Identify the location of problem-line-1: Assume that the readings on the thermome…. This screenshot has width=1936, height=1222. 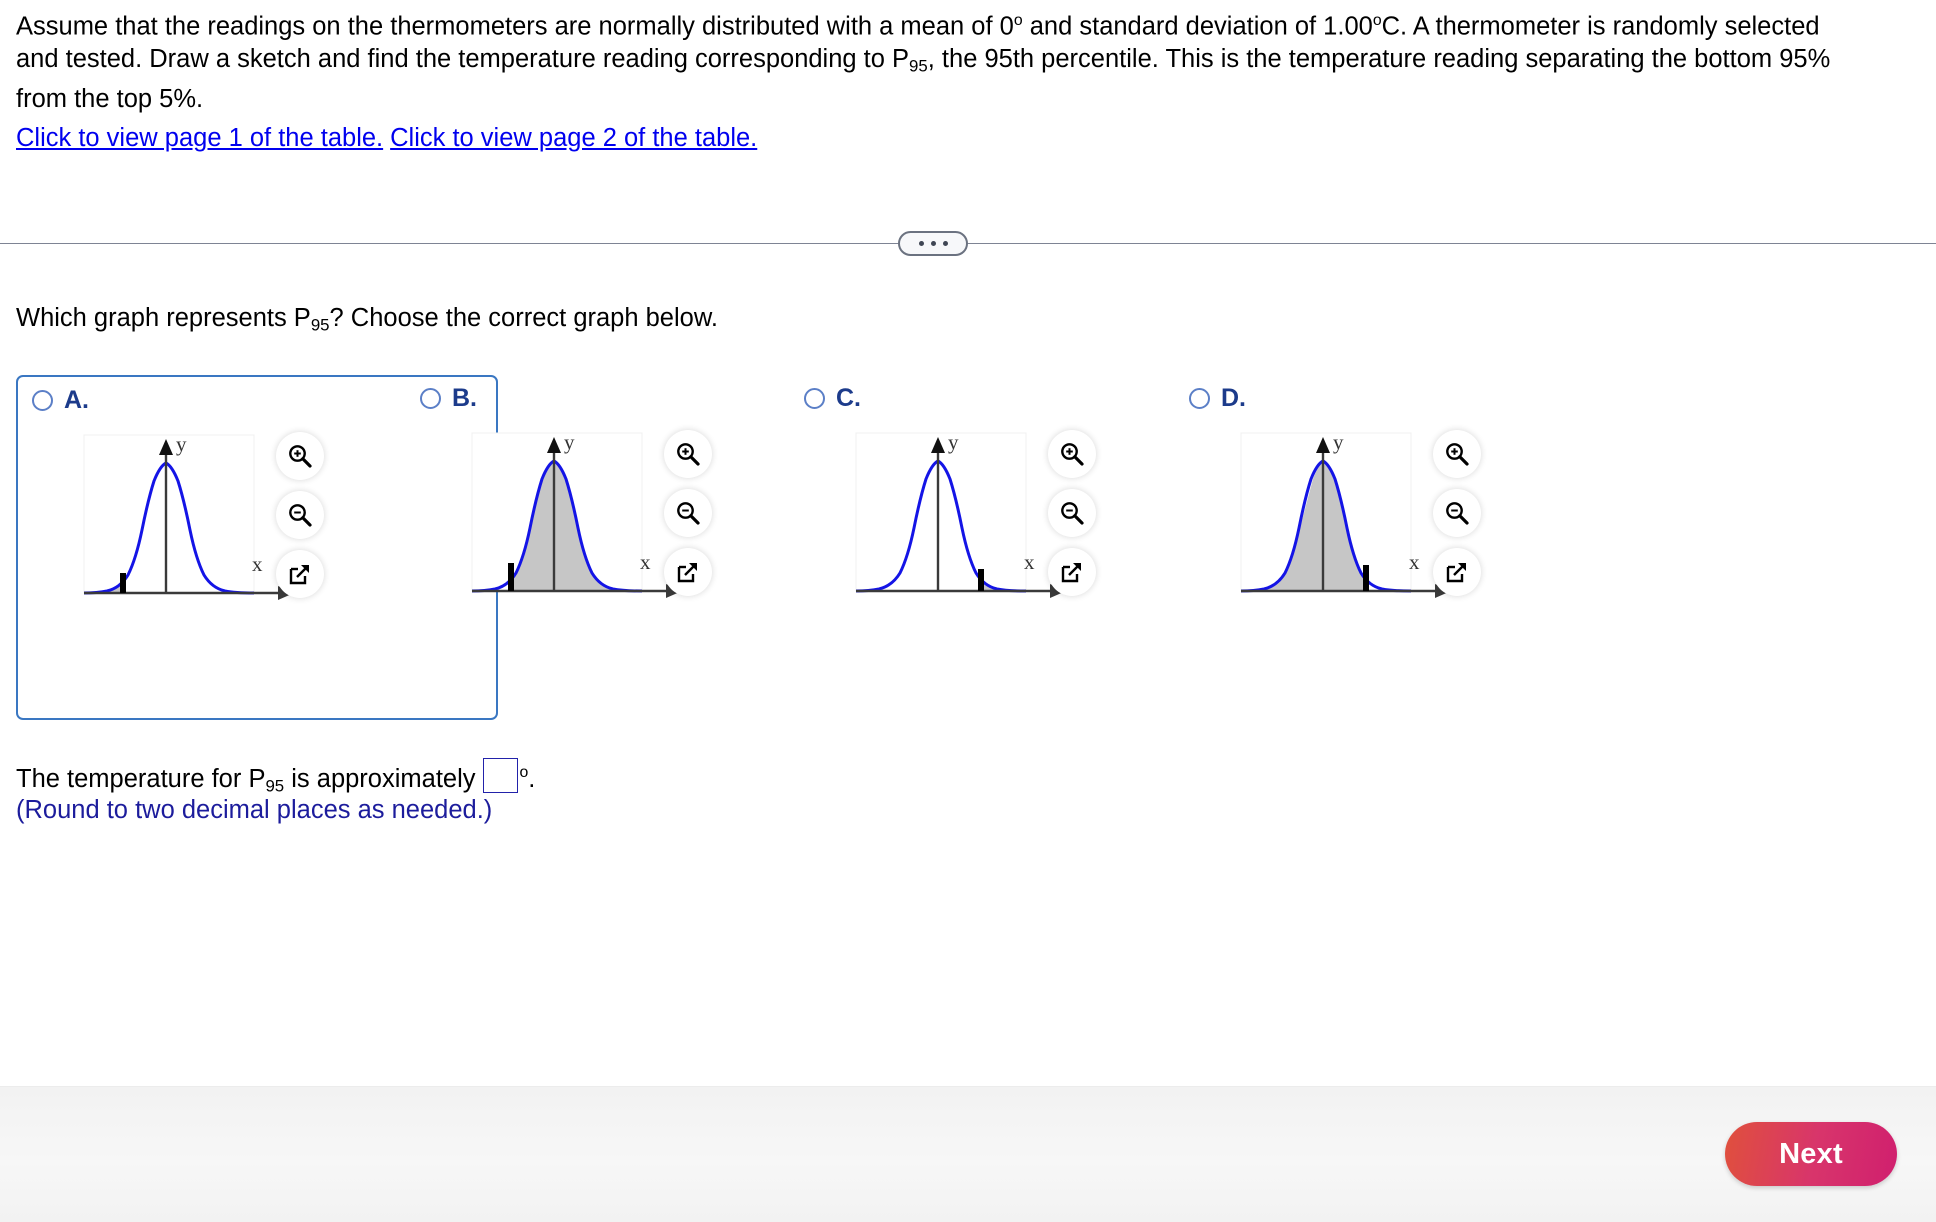
(961, 23).